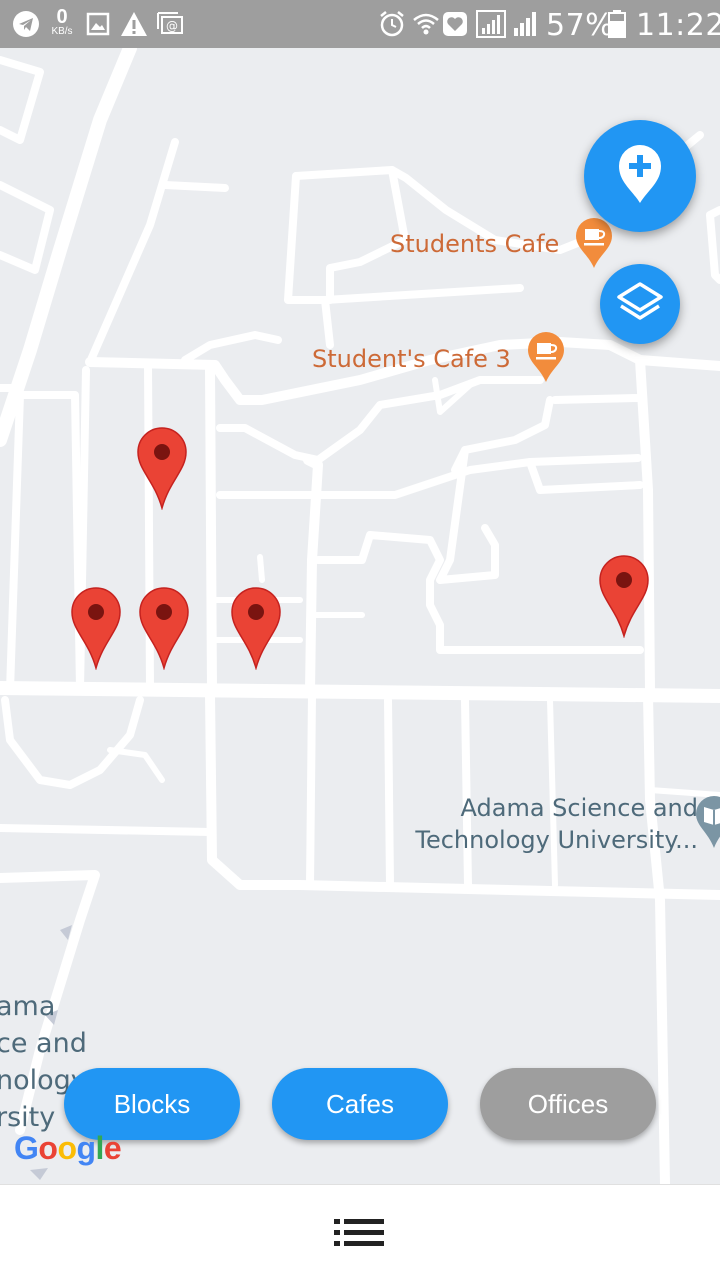 The height and width of the screenshot is (1281, 720). Describe the element at coordinates (360, 1104) in the screenshot. I see `filter-cafes-button: Cafes` at that location.